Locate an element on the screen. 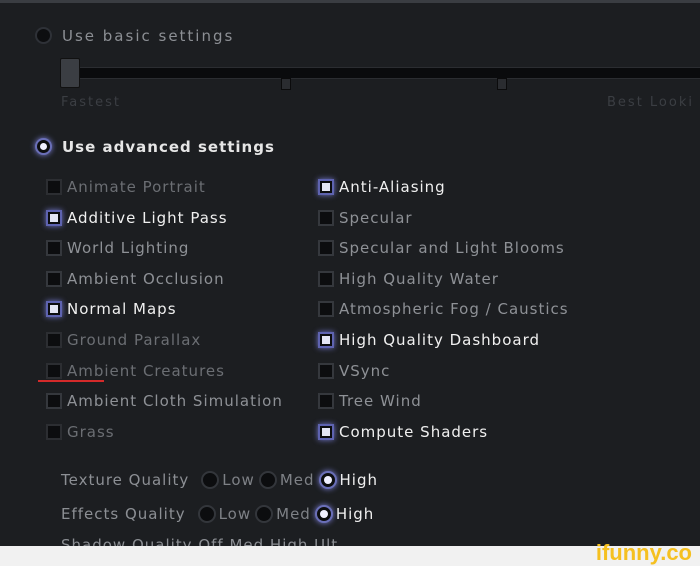 The height and width of the screenshot is (566, 700). option-normal-maps: Normal Maps is located at coordinates (111, 309).